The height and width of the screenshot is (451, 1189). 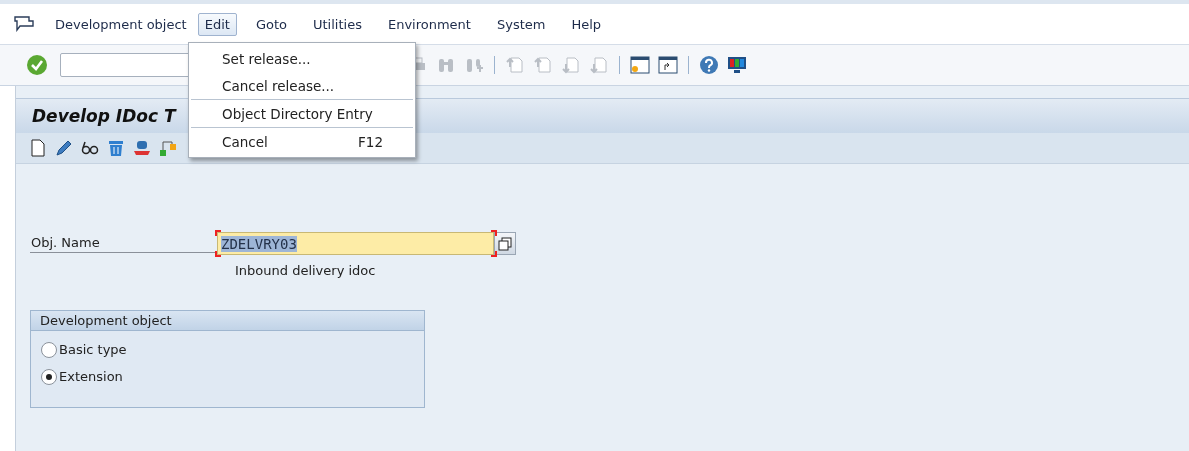 What do you see at coordinates (355, 243) in the screenshot?
I see `object-name-field: ZDELVRY03` at bounding box center [355, 243].